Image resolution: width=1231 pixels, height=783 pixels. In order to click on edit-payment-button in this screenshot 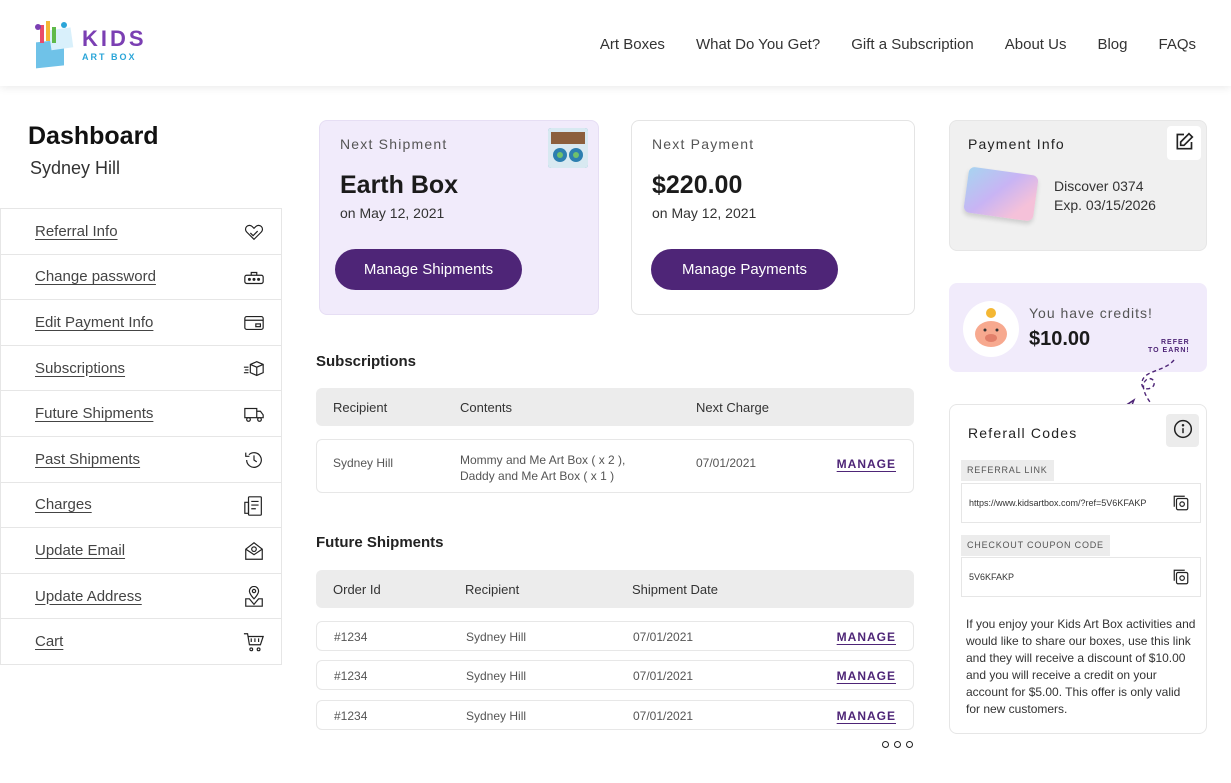, I will do `click(1184, 143)`.